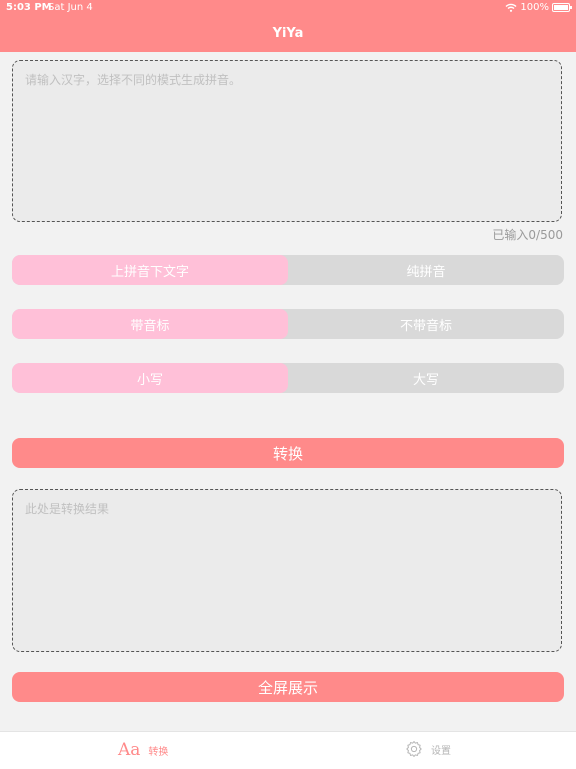  What do you see at coordinates (288, 33) in the screenshot?
I see `page-title: YiYa` at bounding box center [288, 33].